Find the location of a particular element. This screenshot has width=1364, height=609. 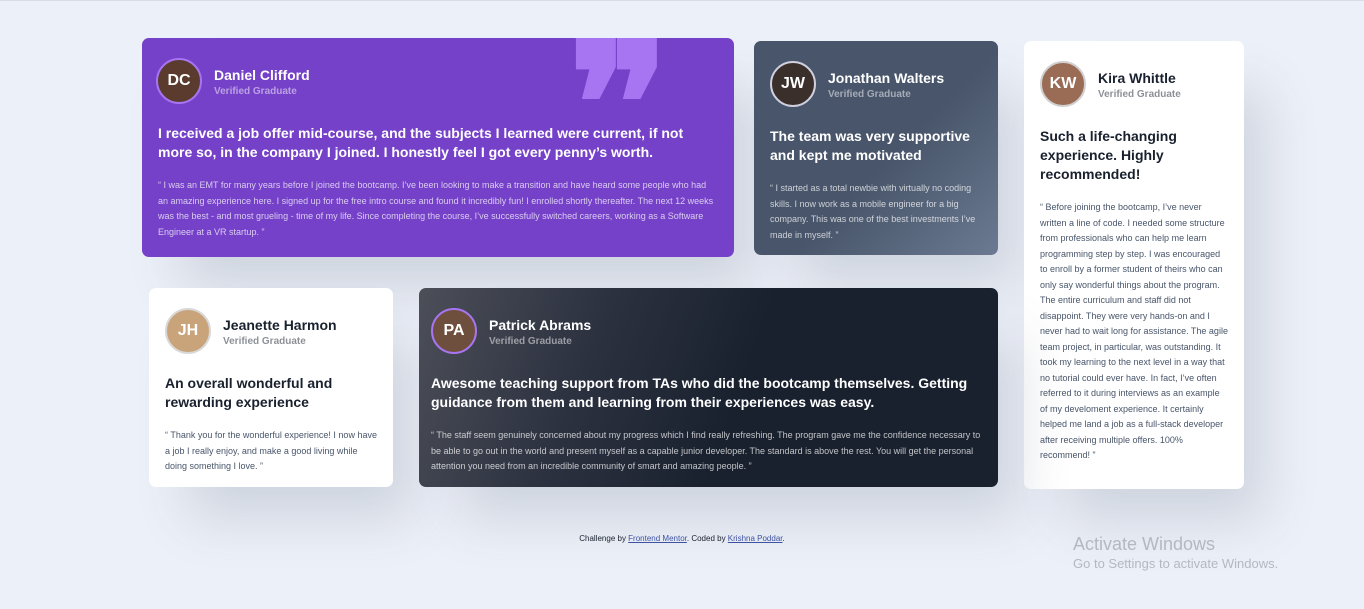

attribution-prefix: Challenge by is located at coordinates (604, 538).